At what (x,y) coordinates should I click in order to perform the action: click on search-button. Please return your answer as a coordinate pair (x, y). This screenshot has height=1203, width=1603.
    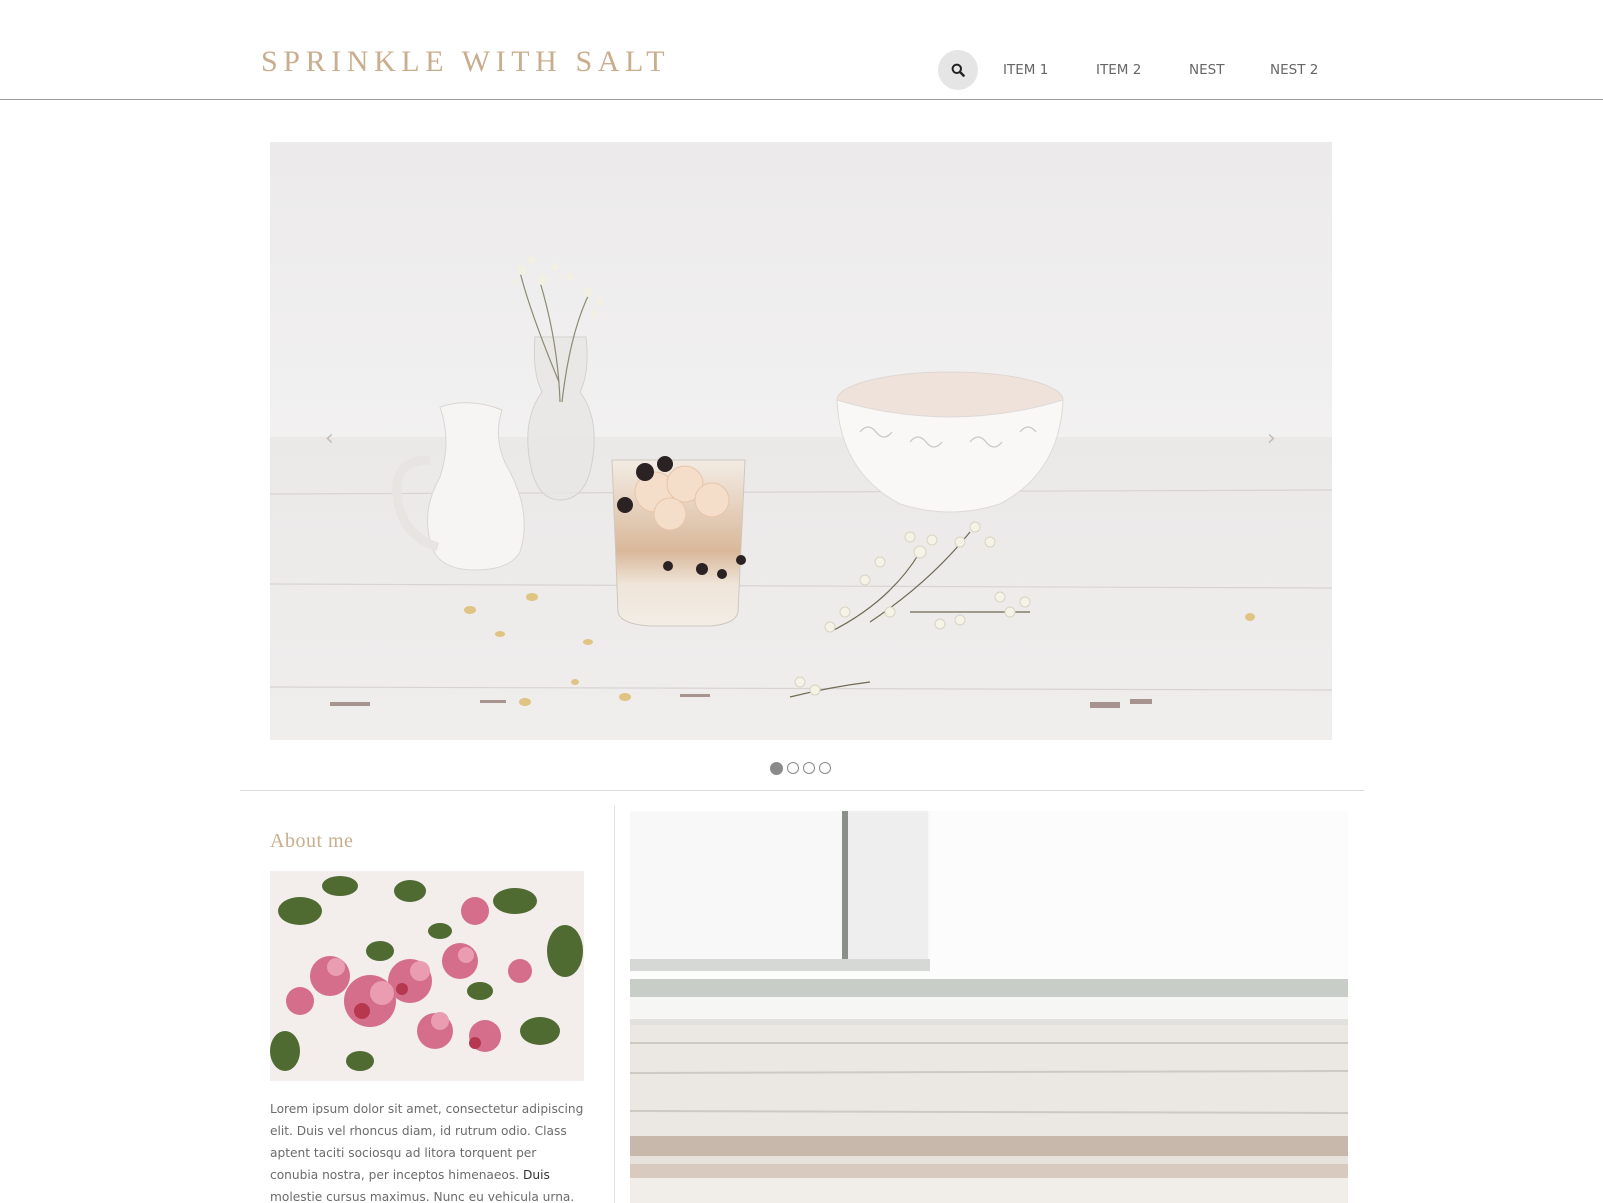
    Looking at the image, I should click on (958, 70).